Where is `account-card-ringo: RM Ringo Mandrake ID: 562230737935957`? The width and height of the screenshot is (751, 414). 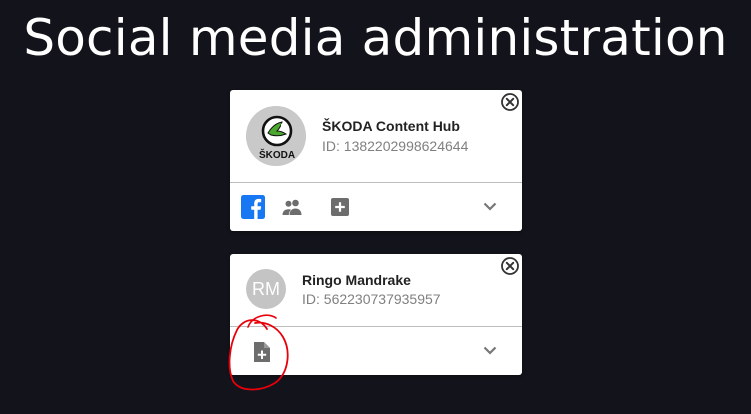 account-card-ringo: RM Ringo Mandrake ID: 562230737935957 is located at coordinates (376, 314).